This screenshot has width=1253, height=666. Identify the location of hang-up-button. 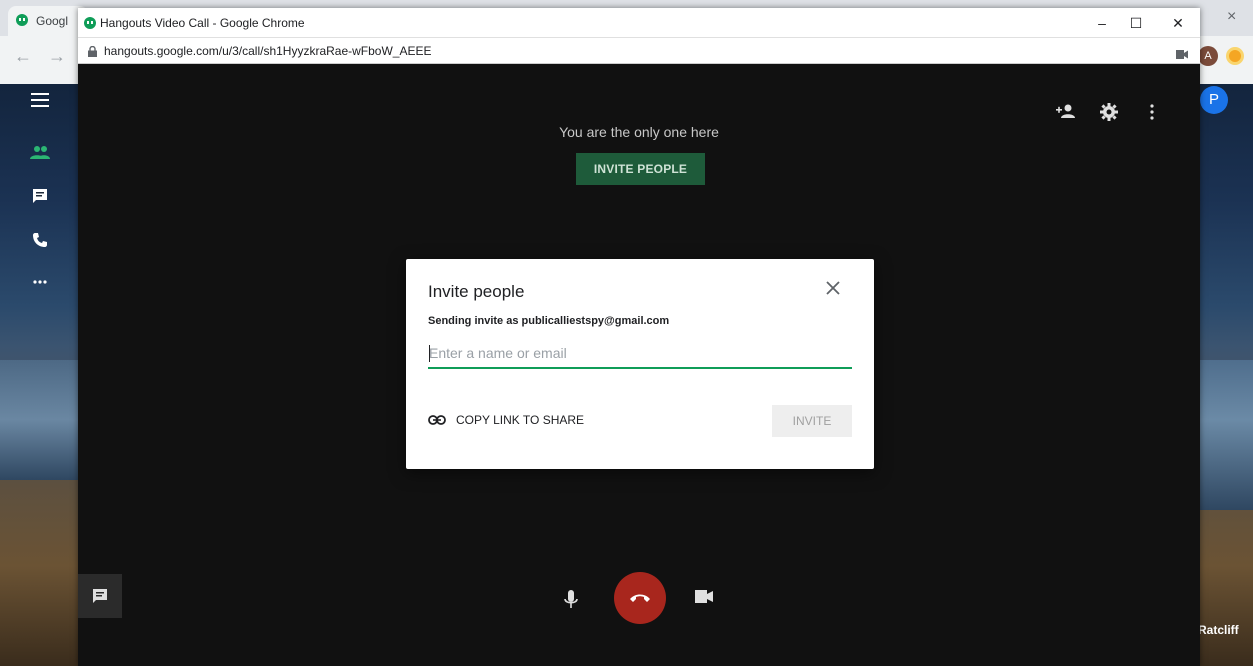
(640, 598).